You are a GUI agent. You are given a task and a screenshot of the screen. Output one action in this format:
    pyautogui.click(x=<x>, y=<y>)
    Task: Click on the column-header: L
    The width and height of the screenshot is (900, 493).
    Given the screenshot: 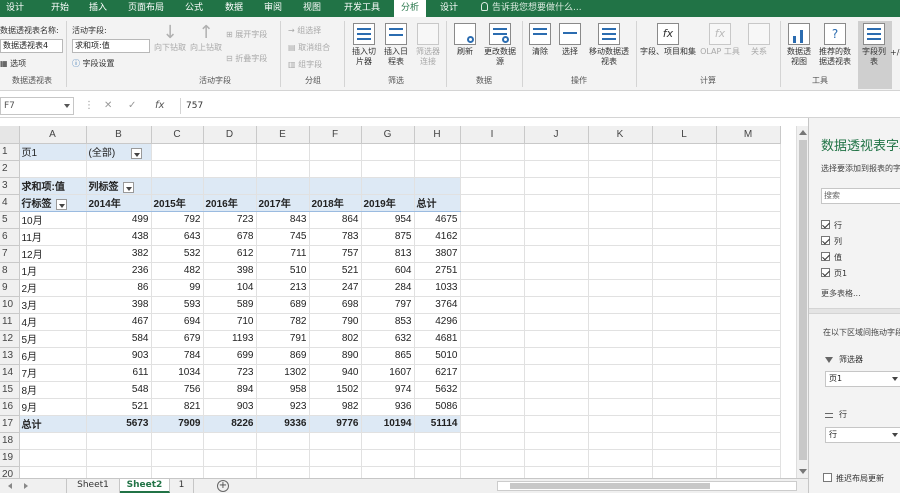 What is the action you would take?
    pyautogui.click(x=684, y=135)
    